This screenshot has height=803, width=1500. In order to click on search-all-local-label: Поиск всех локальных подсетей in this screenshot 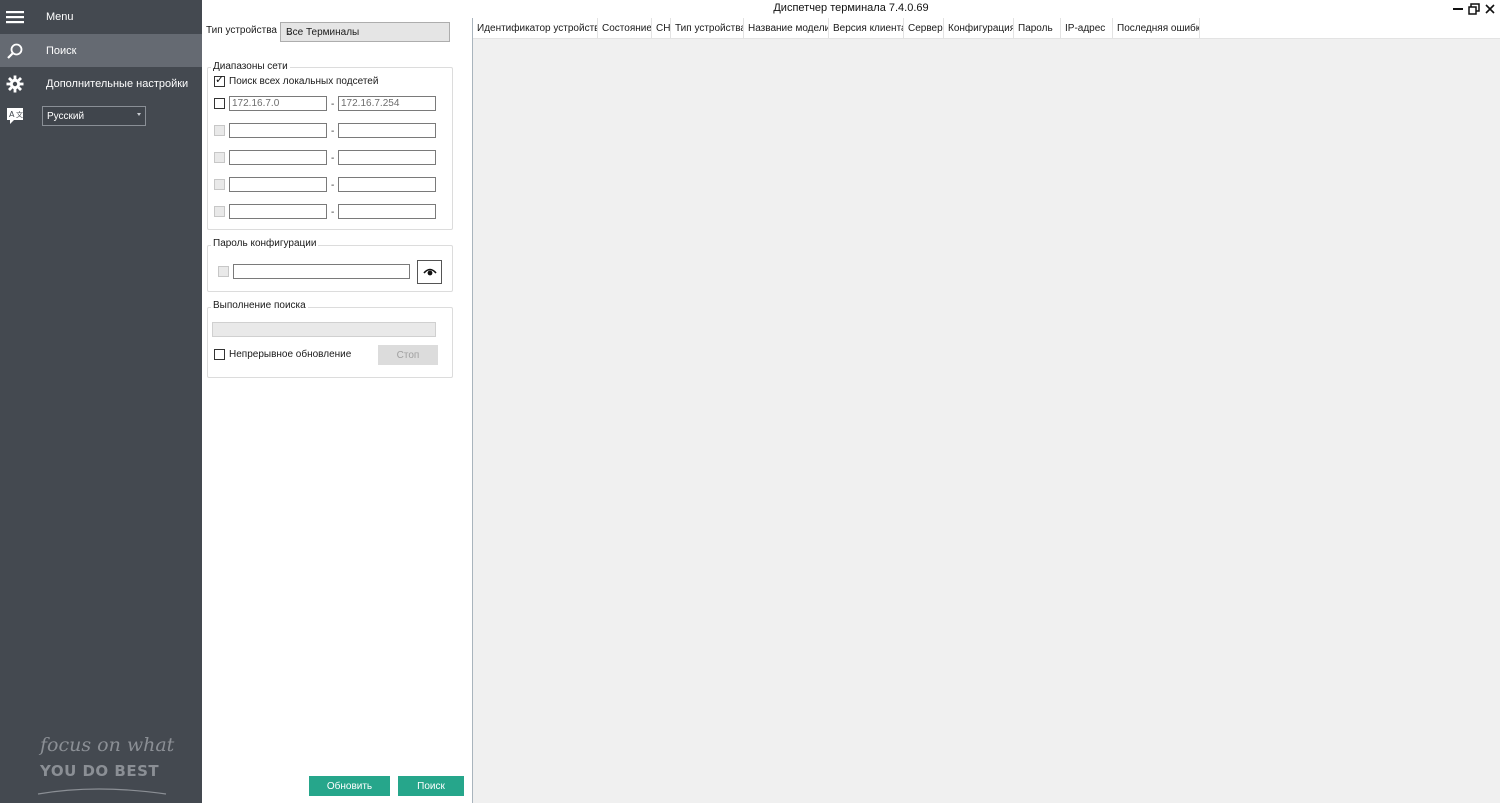, I will do `click(304, 81)`.